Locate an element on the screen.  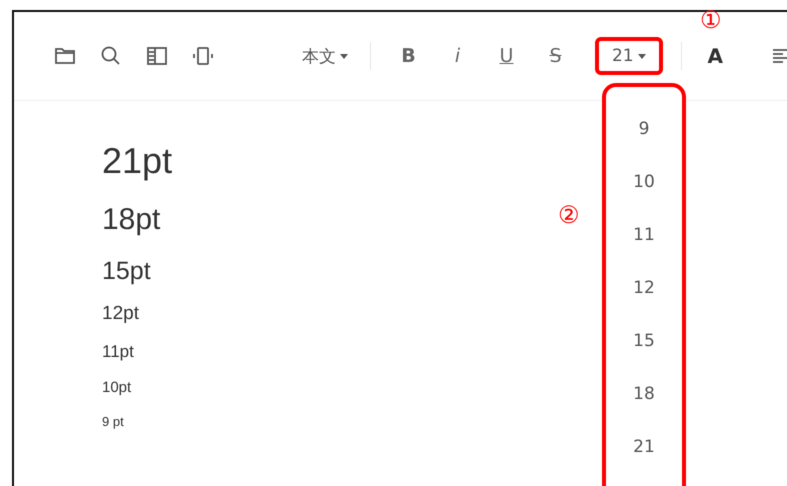
panel-button is located at coordinates (157, 56).